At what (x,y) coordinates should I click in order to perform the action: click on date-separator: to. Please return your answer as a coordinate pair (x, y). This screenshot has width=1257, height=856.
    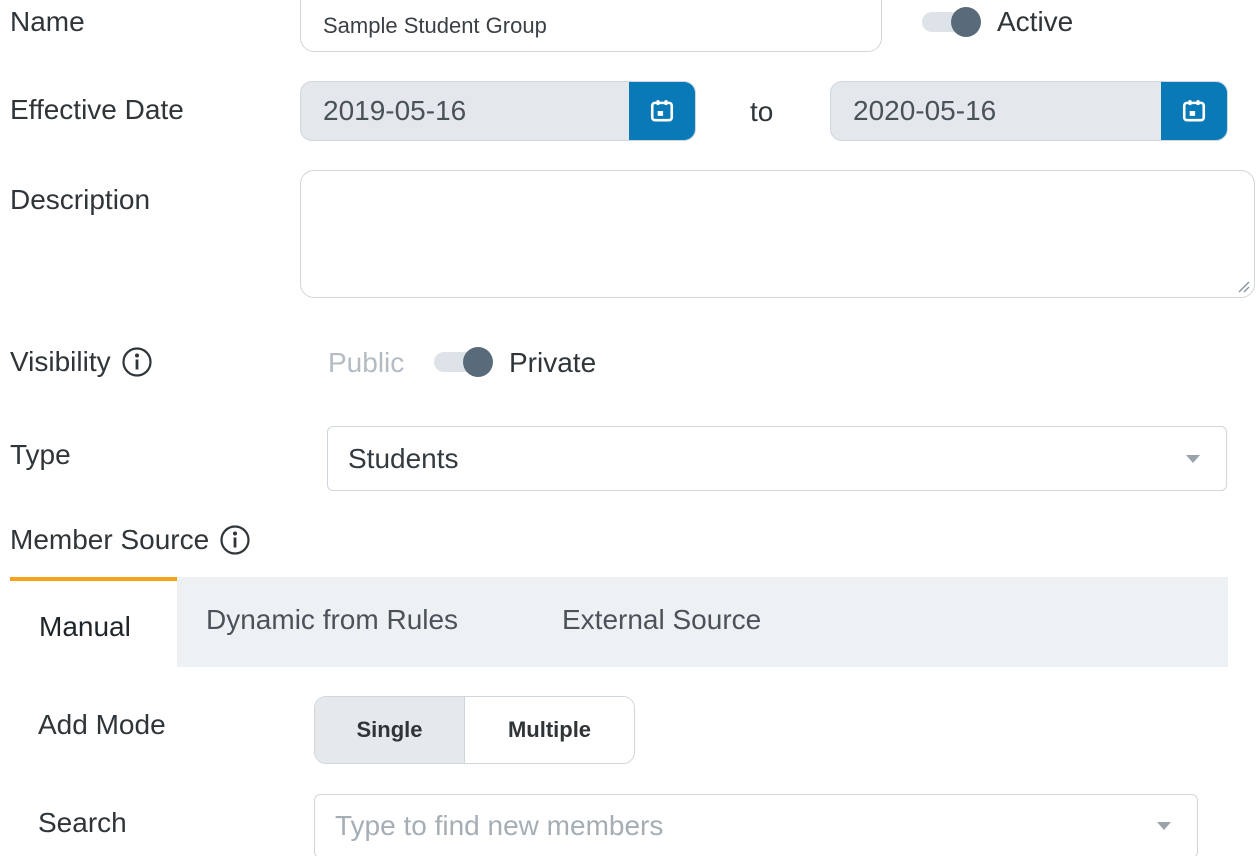
    Looking at the image, I should click on (762, 111).